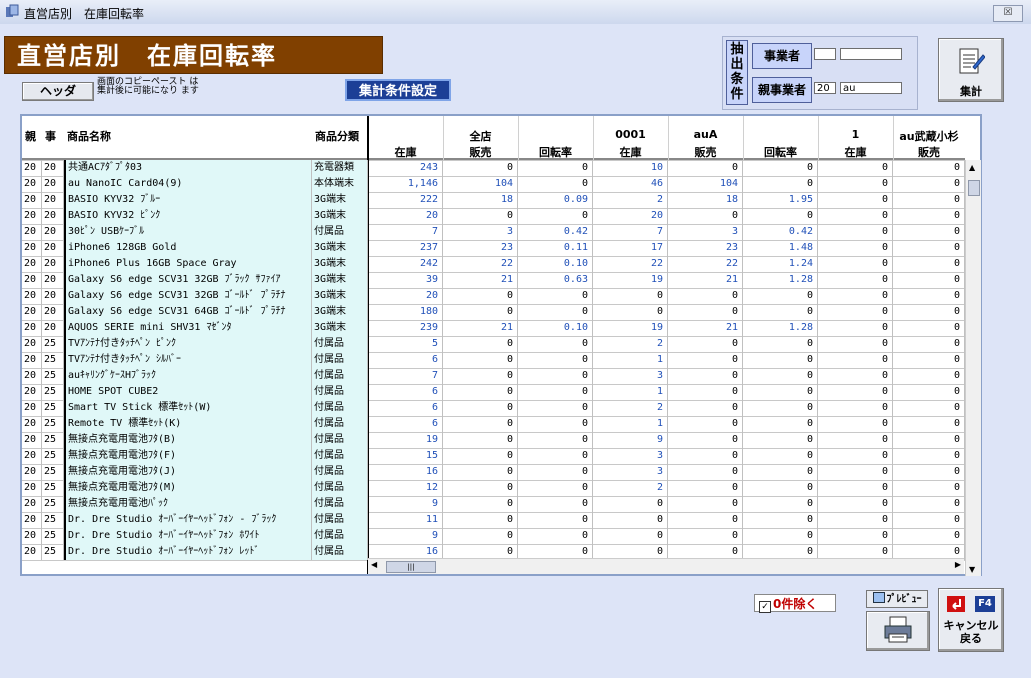 The height and width of the screenshot is (678, 1031). Describe the element at coordinates (493, 424) in the screenshot. I see `table-row: 20 25 Remote TV 標準ｾｯﾄ(K) 付属品 6 0 0 1 0 0 0 0` at that location.